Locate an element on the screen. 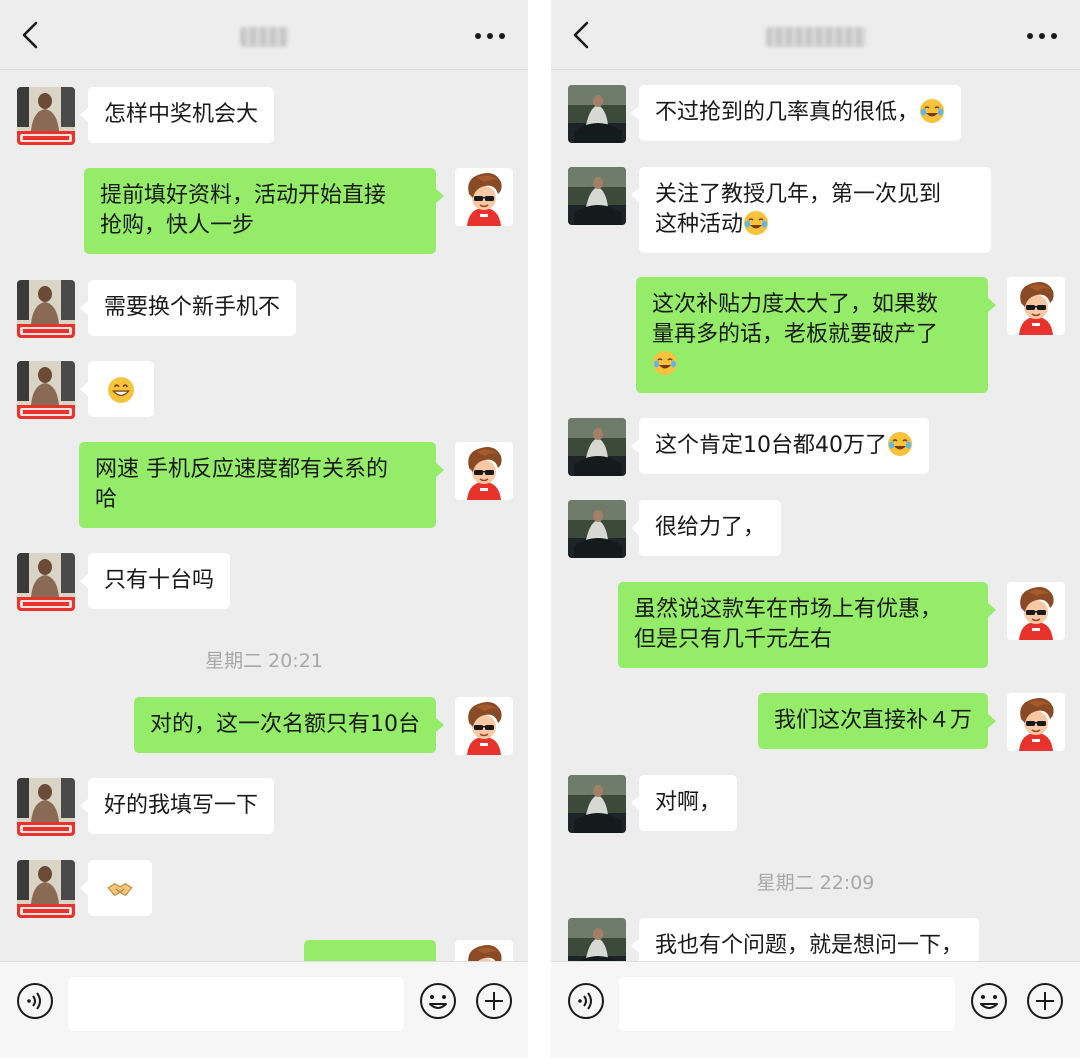 The image size is (1080, 1058). message-bubble: 对啊， is located at coordinates (684, 803).